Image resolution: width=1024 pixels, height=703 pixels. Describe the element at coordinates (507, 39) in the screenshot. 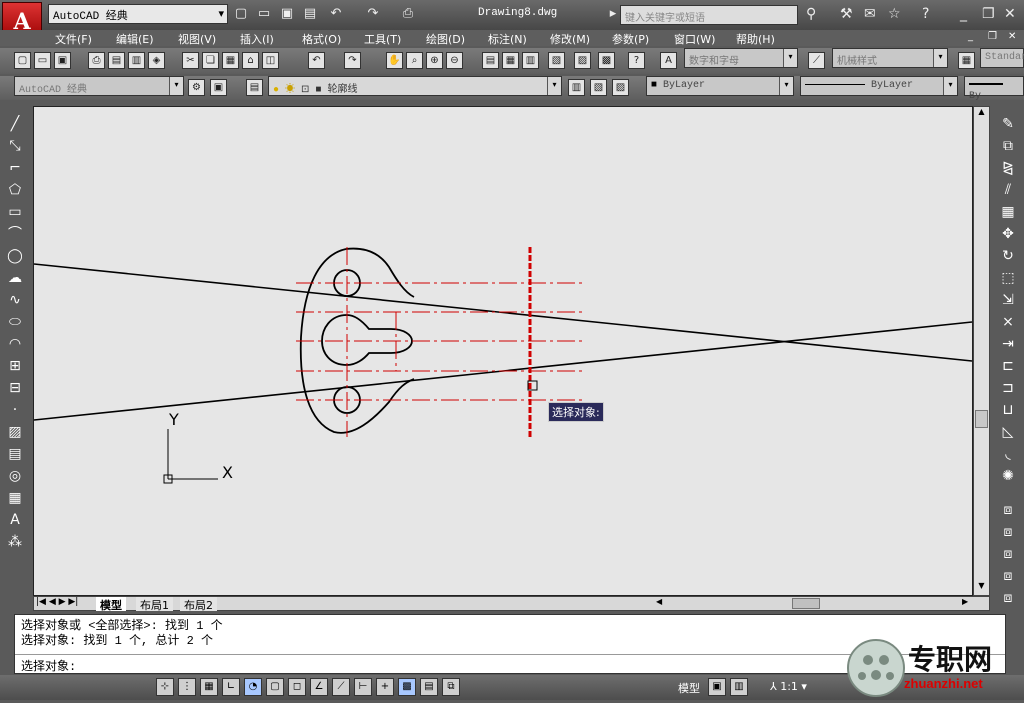

I see `menu-dimension: 标注(N)` at that location.